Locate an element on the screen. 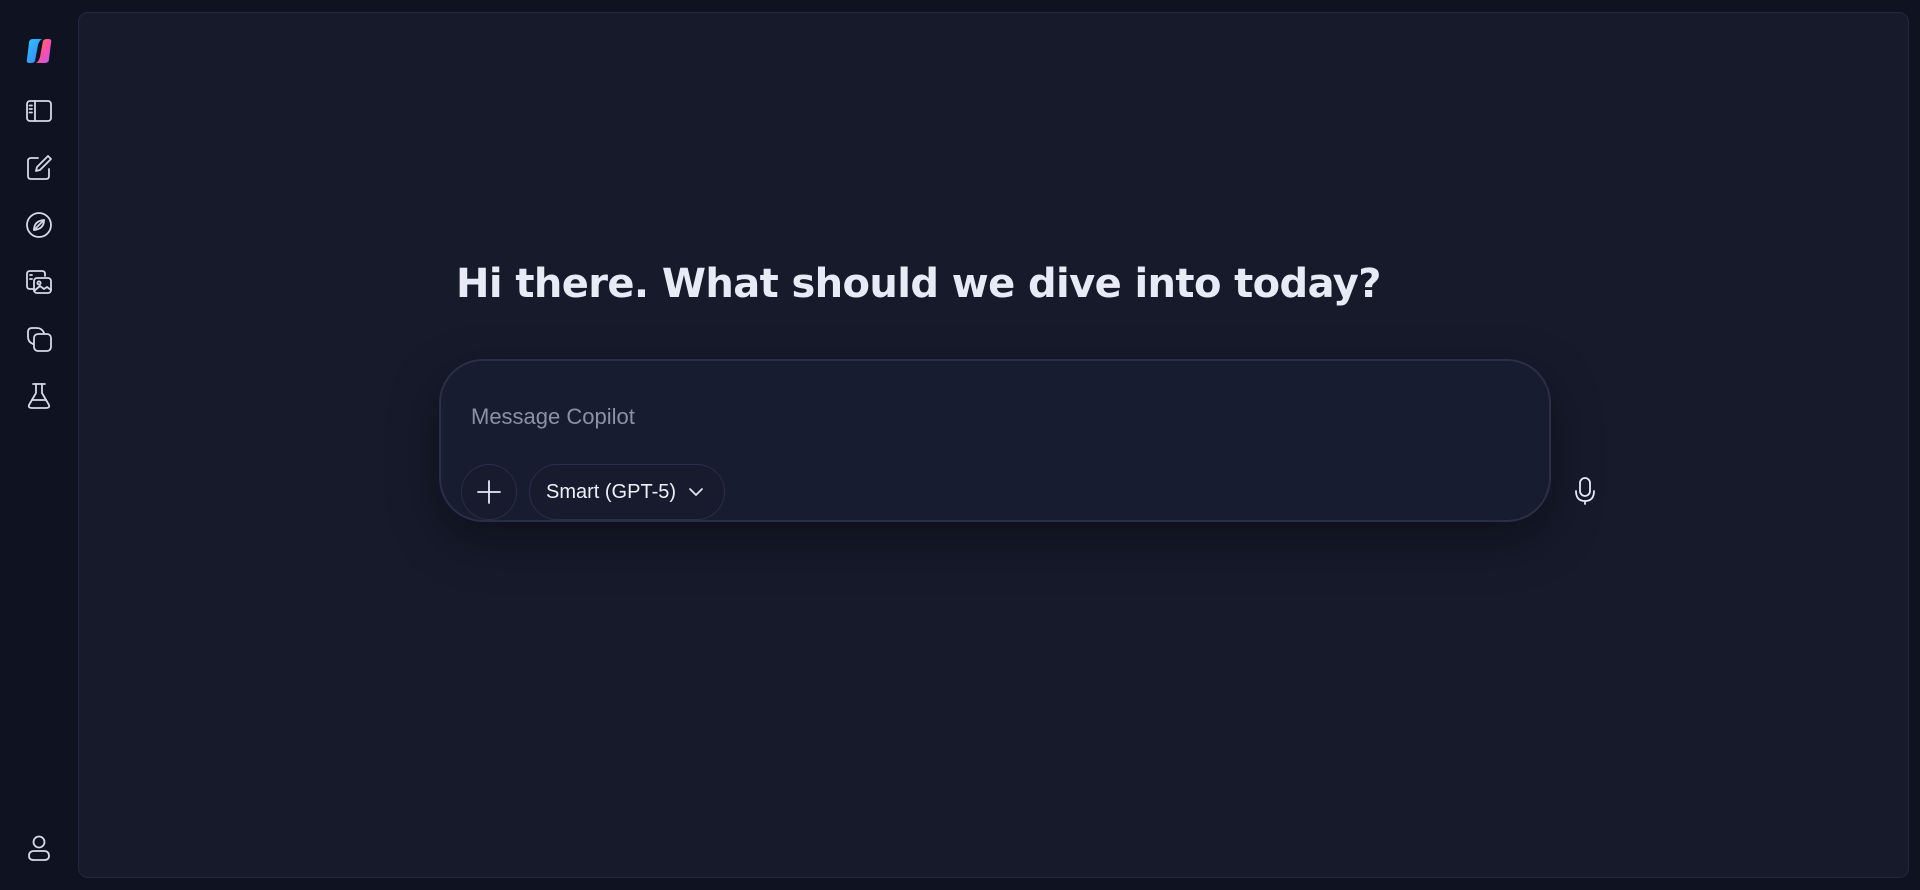 This screenshot has width=1920, height=890. microphone-icon is located at coordinates (1585, 491).